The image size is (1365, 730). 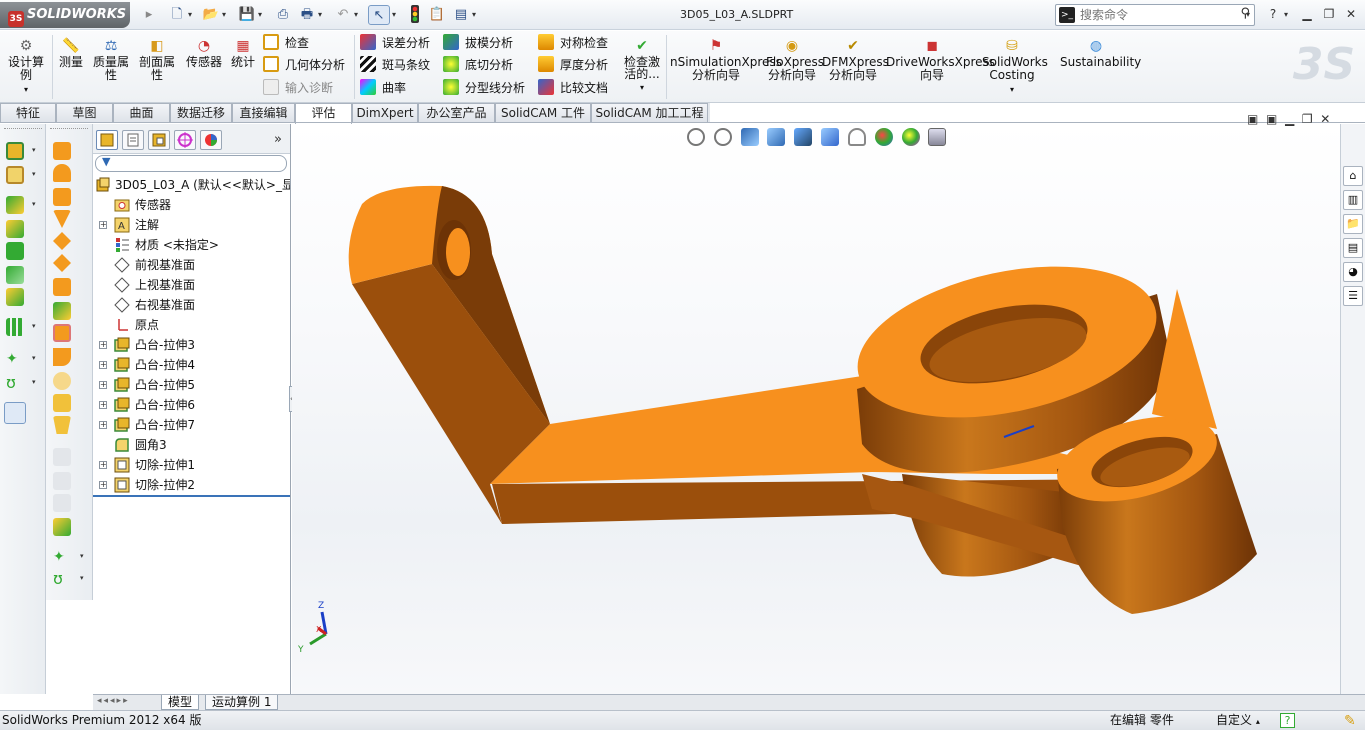 What do you see at coordinates (573, 88) in the screenshot?
I see `compare-documents-button: 比较文档` at bounding box center [573, 88].